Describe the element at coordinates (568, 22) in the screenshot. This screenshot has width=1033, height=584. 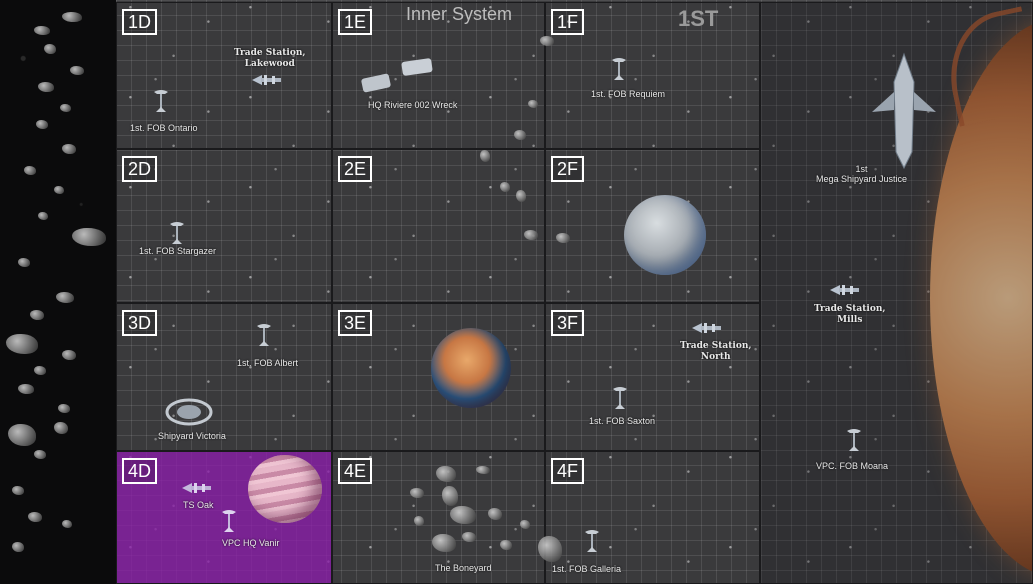
I see `sector-label: 1F` at that location.